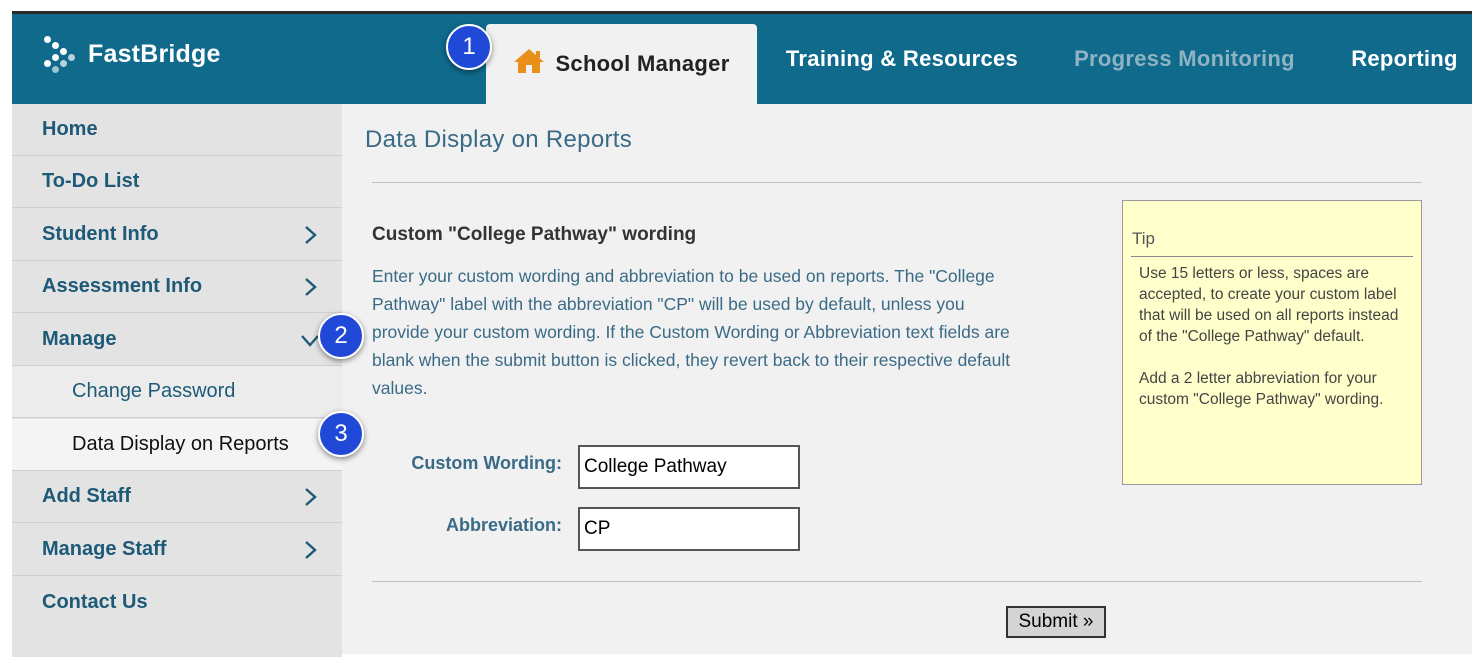 The width and height of the screenshot is (1484, 666). I want to click on sidebar-item-change-password: Change Password, so click(177, 392).